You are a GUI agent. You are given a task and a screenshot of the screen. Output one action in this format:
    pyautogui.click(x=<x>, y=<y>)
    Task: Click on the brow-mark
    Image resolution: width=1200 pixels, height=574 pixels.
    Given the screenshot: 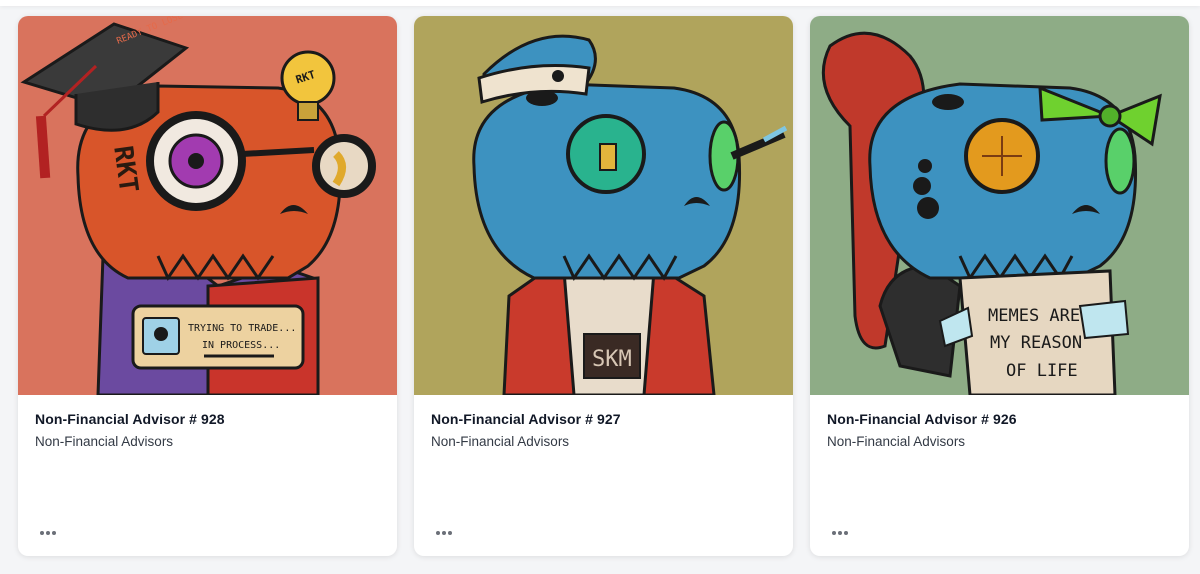 What is the action you would take?
    pyautogui.click(x=948, y=102)
    